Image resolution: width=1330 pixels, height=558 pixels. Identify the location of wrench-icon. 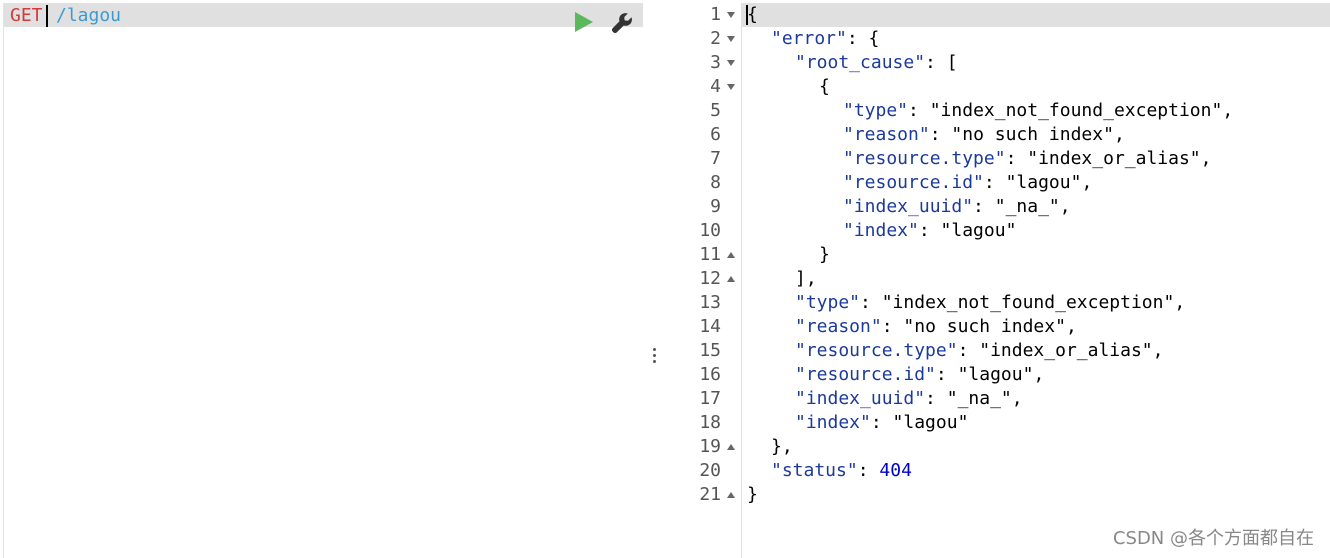
(622, 23).